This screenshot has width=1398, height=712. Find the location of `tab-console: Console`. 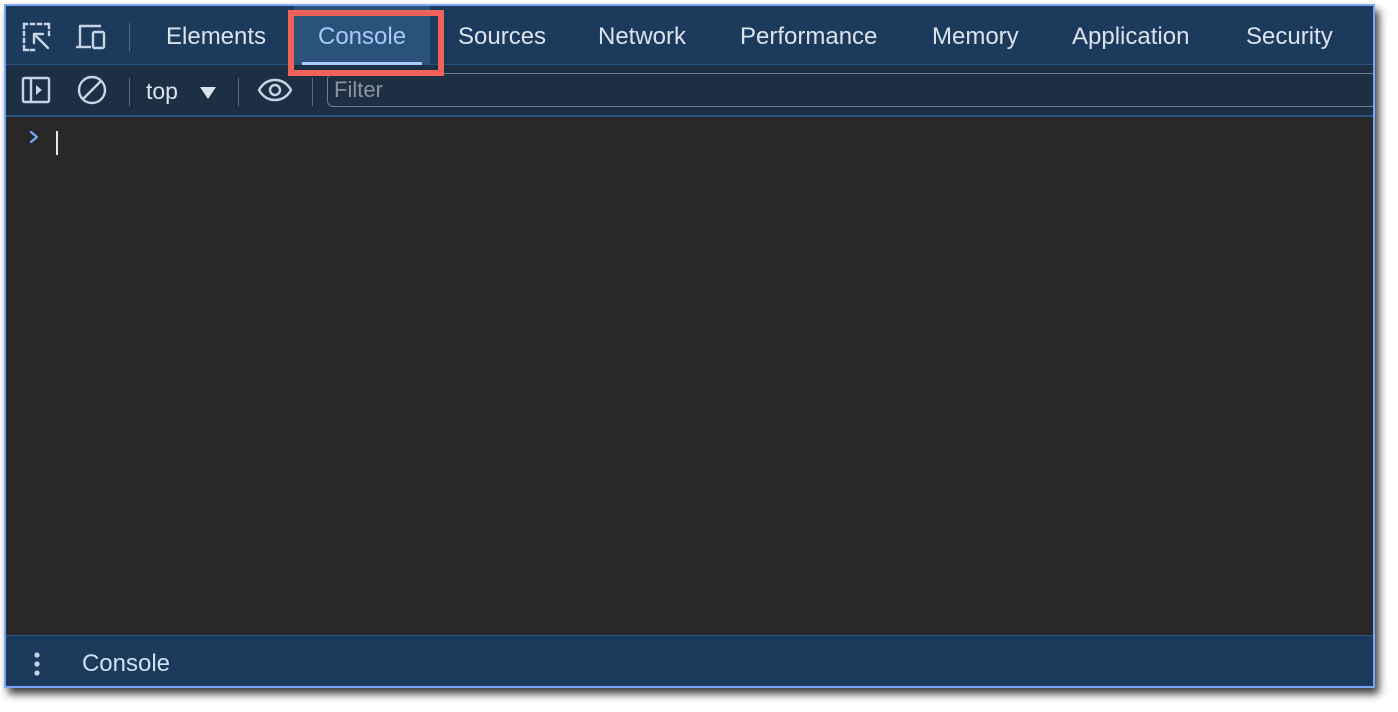

tab-console: Console is located at coordinates (362, 35).